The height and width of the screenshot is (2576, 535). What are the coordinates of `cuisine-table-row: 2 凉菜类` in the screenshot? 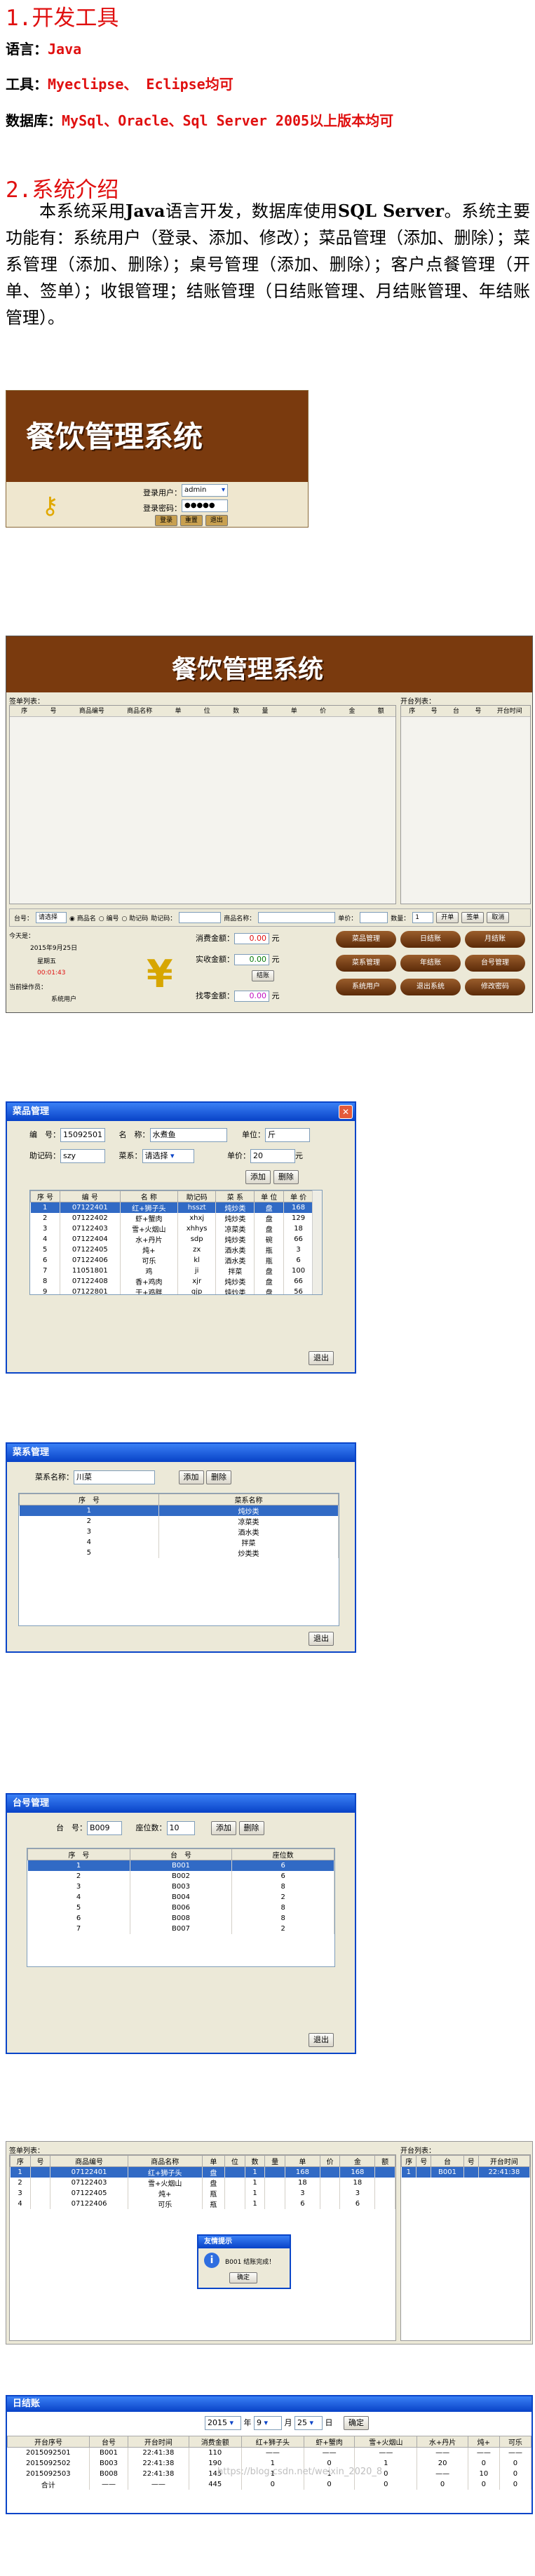 It's located at (179, 1521).